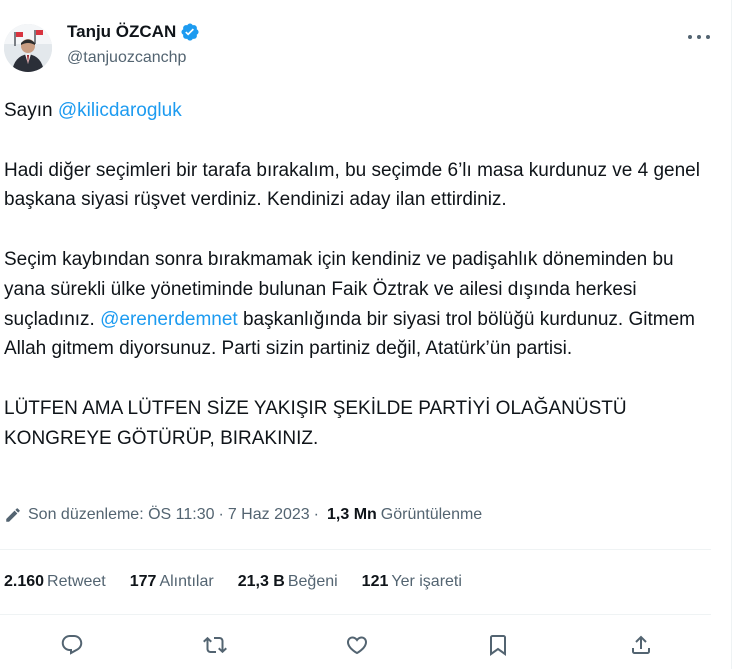 This screenshot has height=669, width=732. I want to click on verified-badge-icon, so click(190, 32).